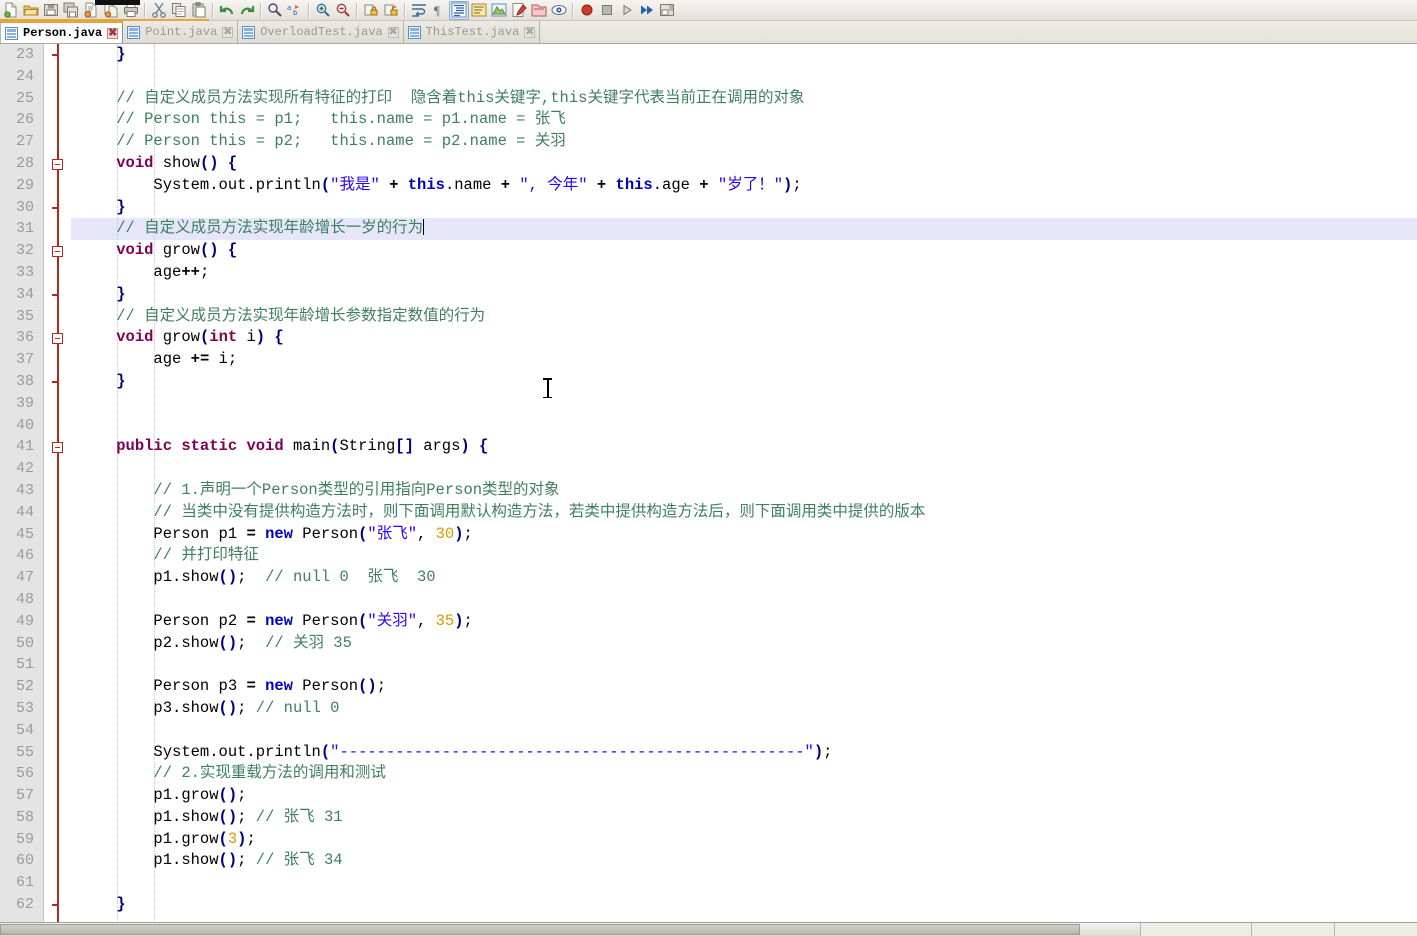 This screenshot has height=936, width=1417. What do you see at coordinates (744, 535) in the screenshot?
I see `code-line: Person p1 = new Person("张飞", 30);` at bounding box center [744, 535].